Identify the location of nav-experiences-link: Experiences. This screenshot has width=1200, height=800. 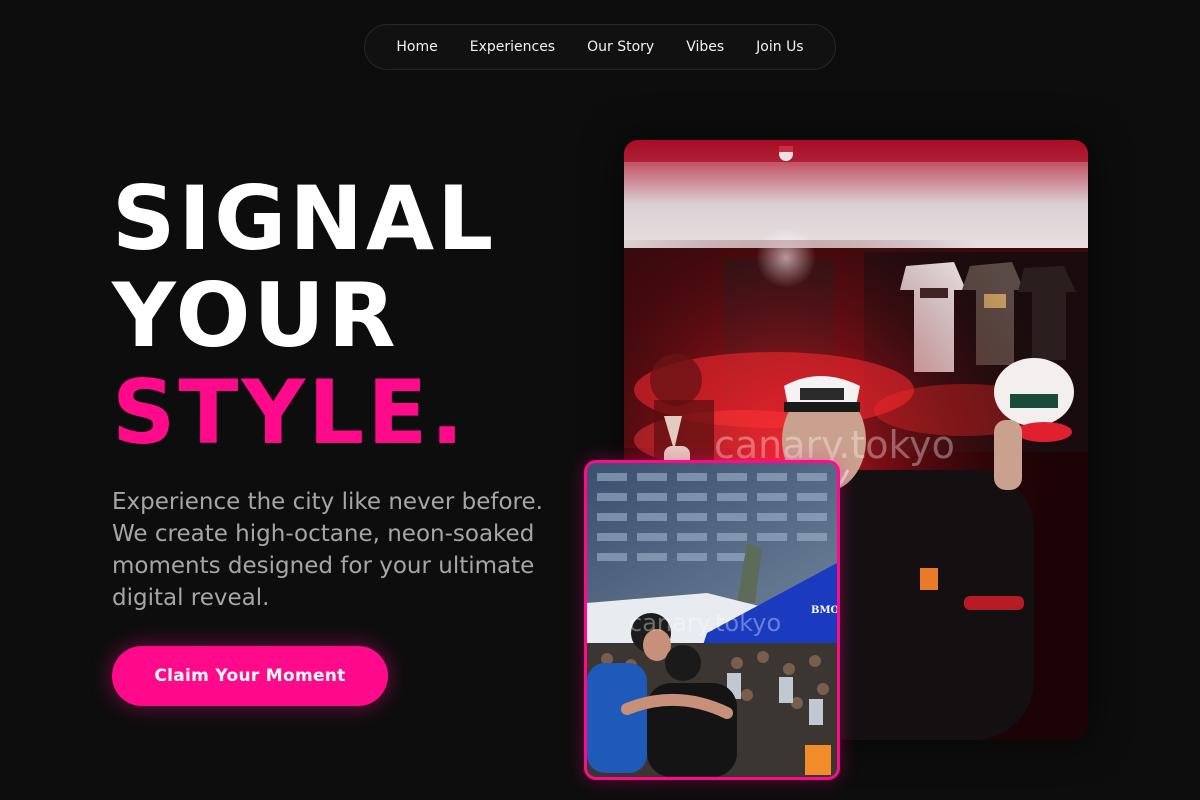
(512, 47).